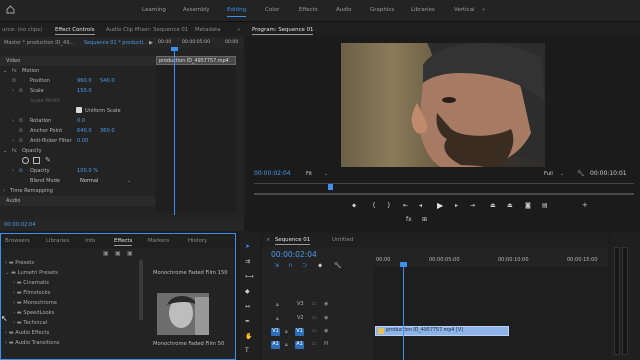  What do you see at coordinates (300, 304) in the screenshot?
I see `track-v3-name: V3` at bounding box center [300, 304].